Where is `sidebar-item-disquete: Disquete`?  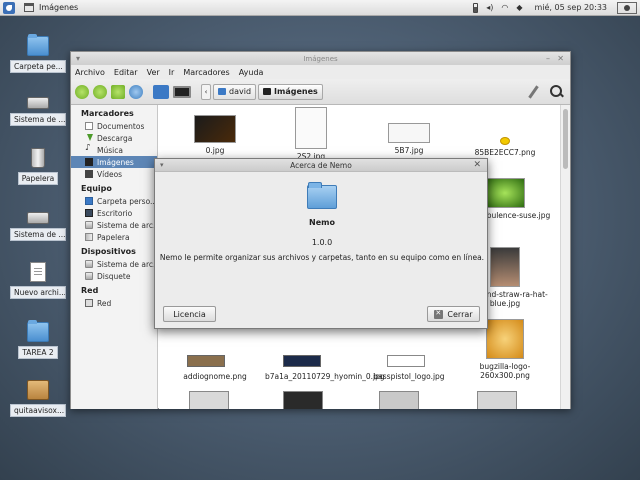
sidebar-item-disquete: Disquete is located at coordinates (114, 276).